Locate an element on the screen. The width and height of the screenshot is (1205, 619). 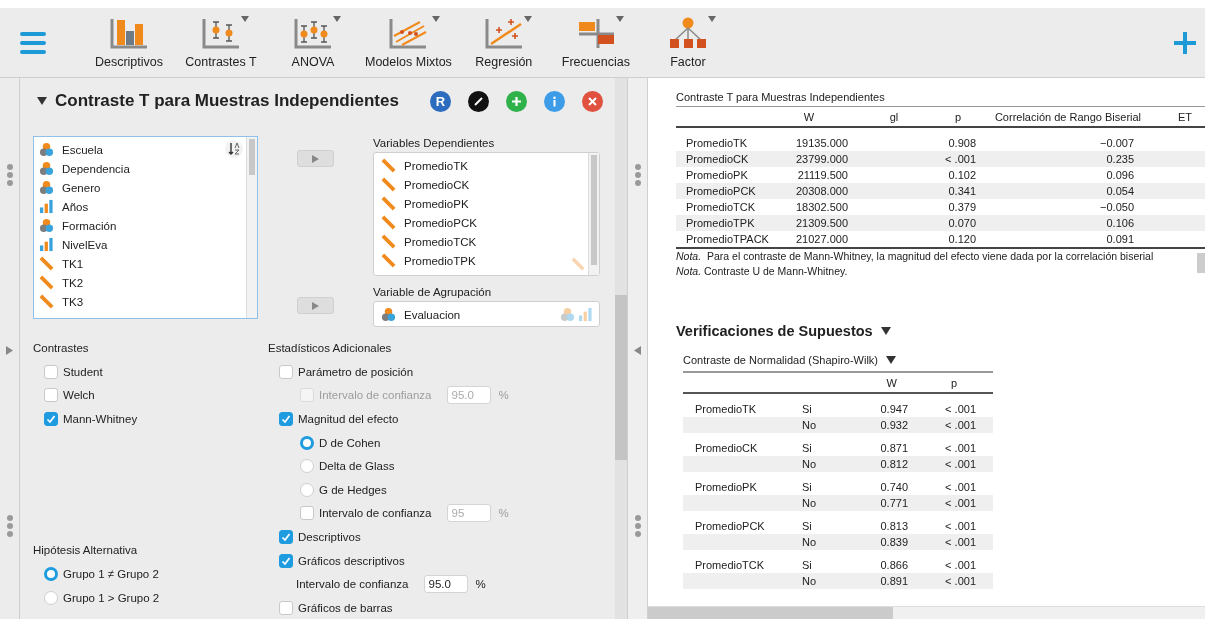
expand-arrow-icon is located at coordinates (9, 350).